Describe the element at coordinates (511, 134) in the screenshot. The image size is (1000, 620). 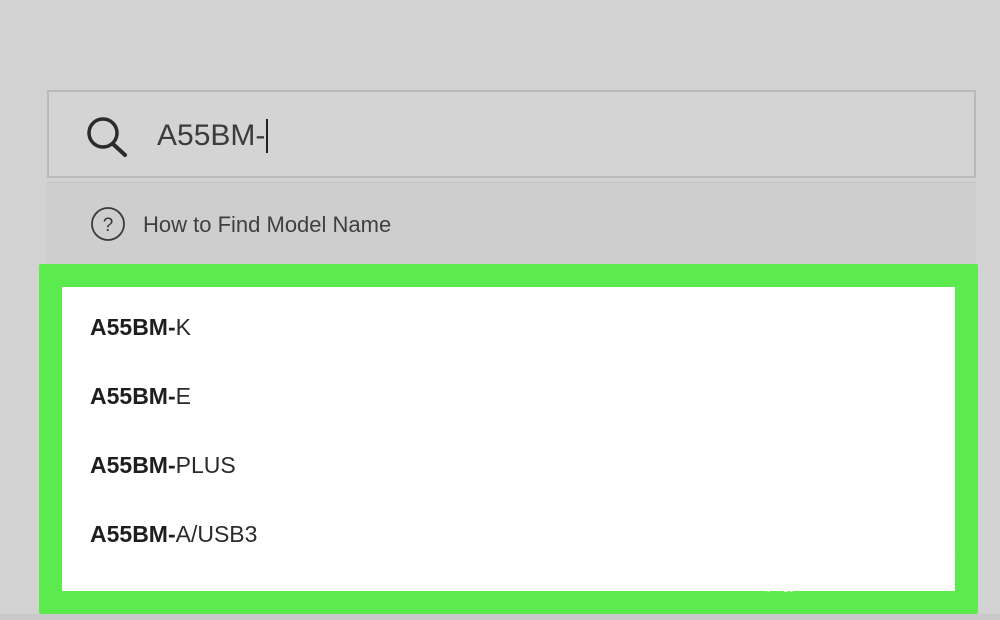
I see `model-search-box: A55BM-` at that location.